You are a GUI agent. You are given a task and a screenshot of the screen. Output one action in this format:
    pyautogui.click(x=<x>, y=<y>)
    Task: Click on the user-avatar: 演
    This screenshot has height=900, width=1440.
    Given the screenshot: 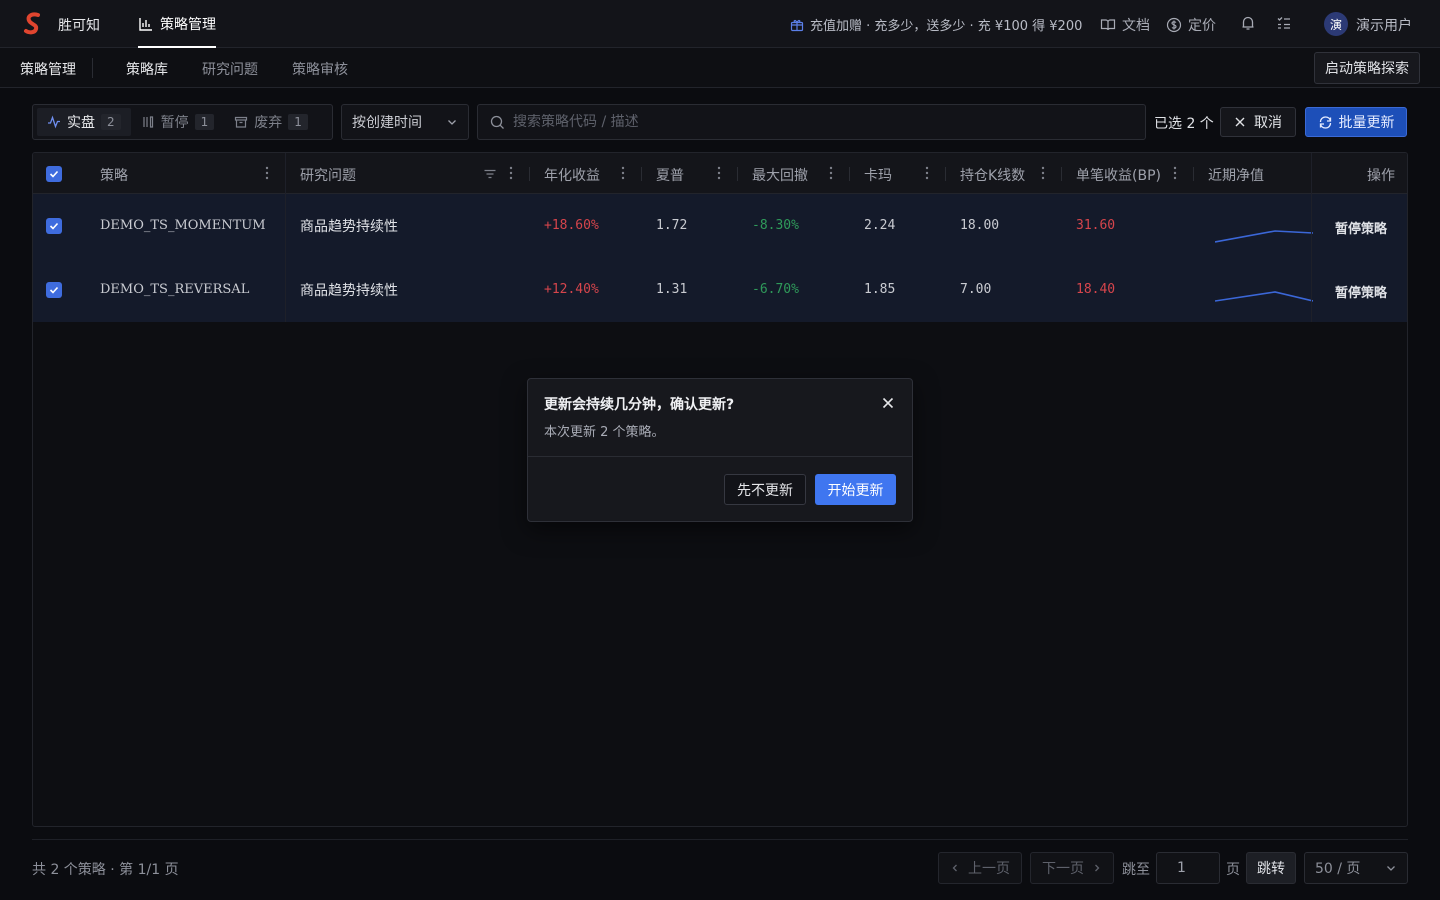 What is the action you would take?
    pyautogui.click(x=1336, y=24)
    